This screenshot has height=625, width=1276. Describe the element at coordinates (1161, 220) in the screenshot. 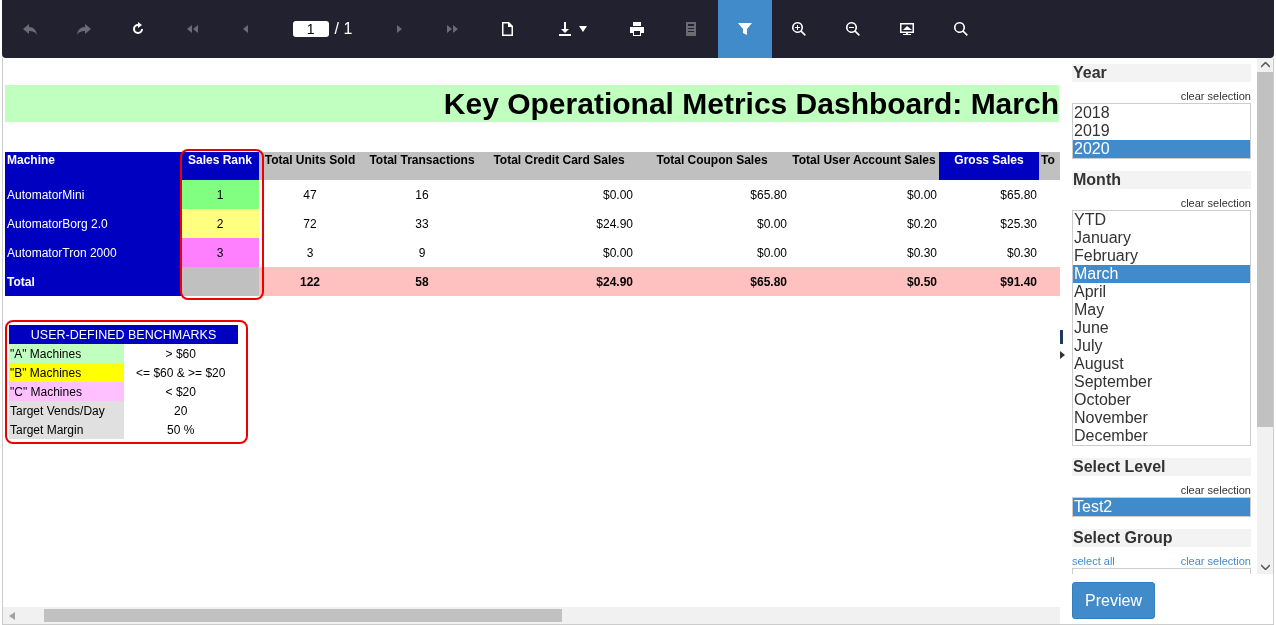

I see `list-option: YTD` at that location.